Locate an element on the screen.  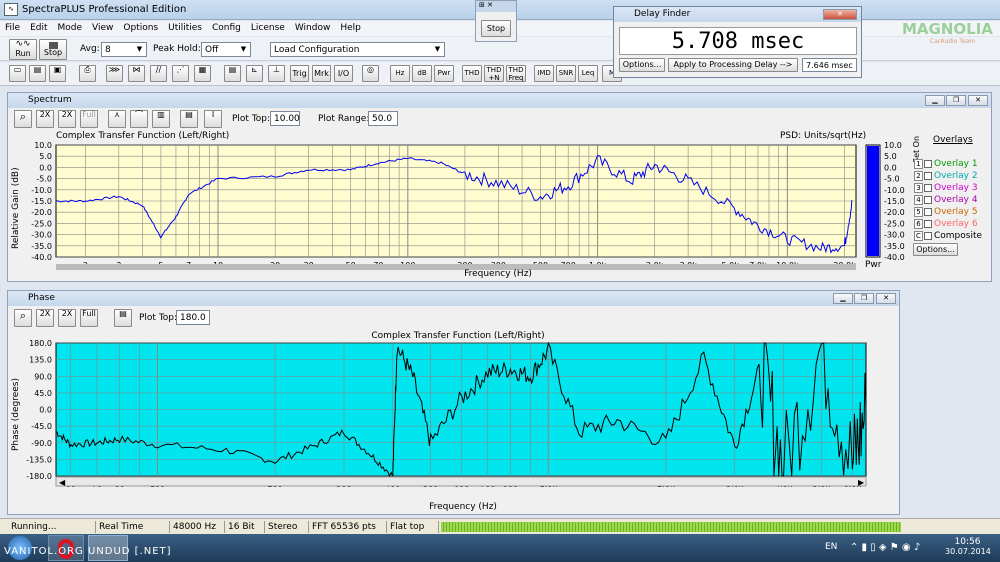
overlay-set-button: 6 is located at coordinates (918, 224).